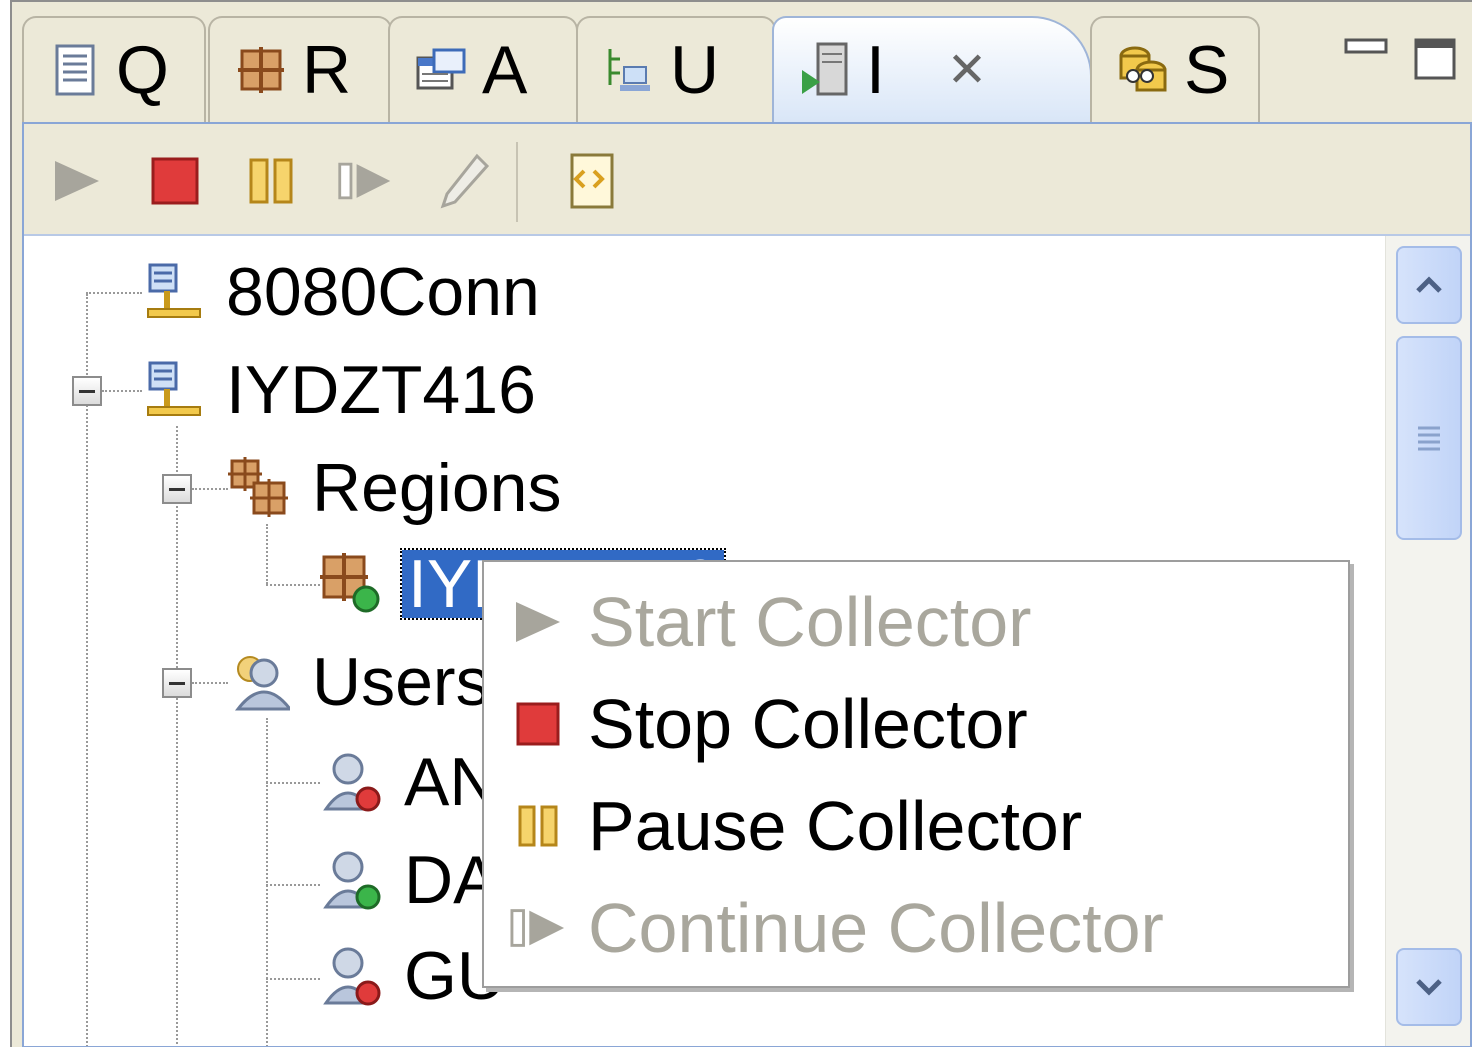 The width and height of the screenshot is (1472, 1047). What do you see at coordinates (114, 69) in the screenshot?
I see `tab-q: Q` at bounding box center [114, 69].